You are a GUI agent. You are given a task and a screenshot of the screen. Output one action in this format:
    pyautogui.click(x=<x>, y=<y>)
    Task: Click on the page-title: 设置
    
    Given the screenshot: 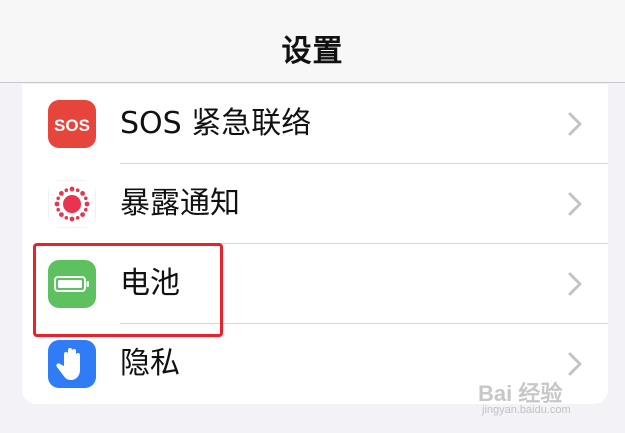 What is the action you would take?
    pyautogui.click(x=312, y=51)
    